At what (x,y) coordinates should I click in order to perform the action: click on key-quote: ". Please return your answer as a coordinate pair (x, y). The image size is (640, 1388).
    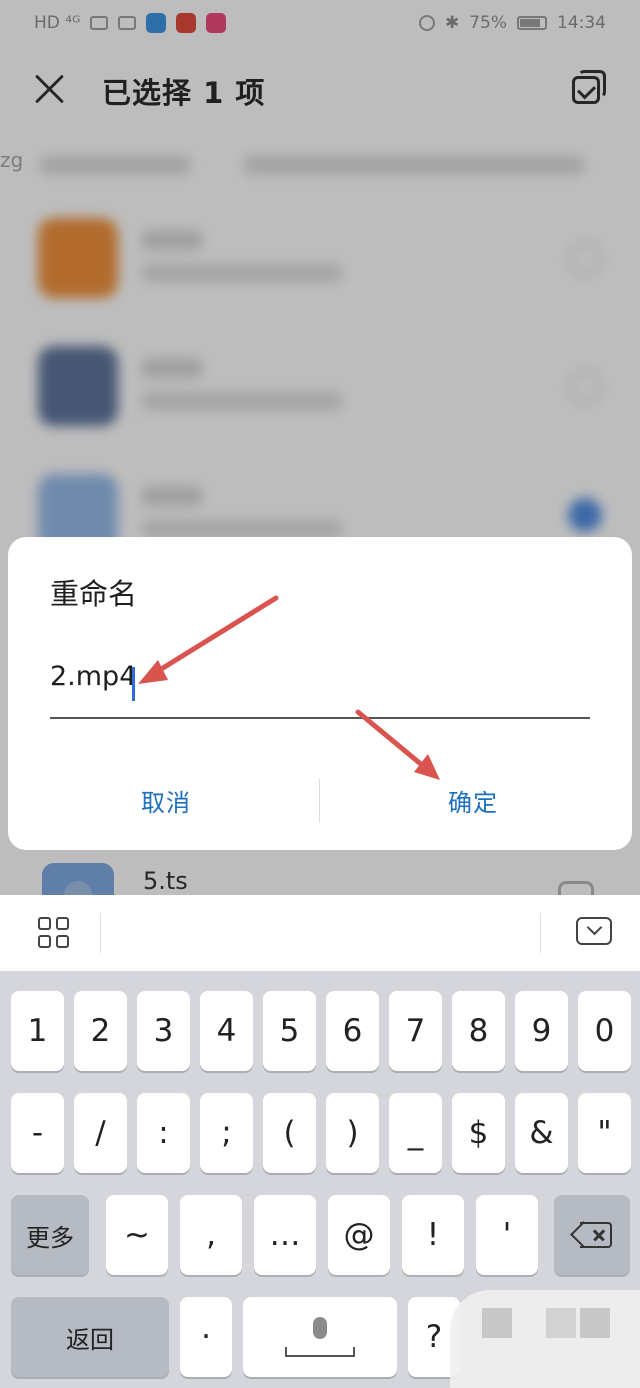
    Looking at the image, I should click on (604, 1133).